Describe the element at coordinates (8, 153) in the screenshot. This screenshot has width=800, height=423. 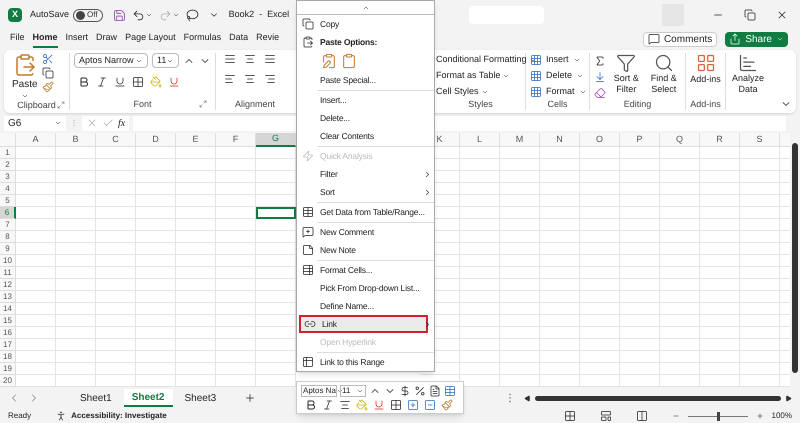
I see `row-header: 1` at that location.